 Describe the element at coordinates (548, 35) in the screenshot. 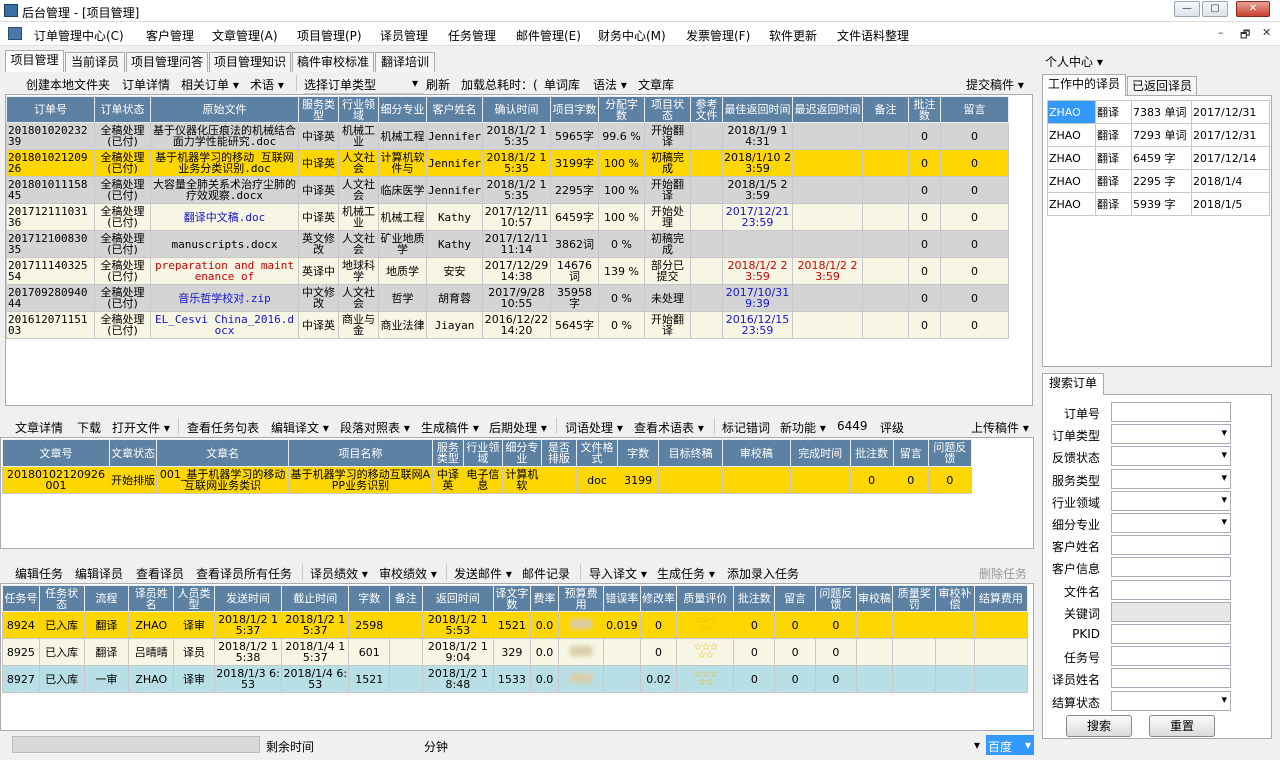

I see `menu-mail: 邮件管理(E)` at that location.